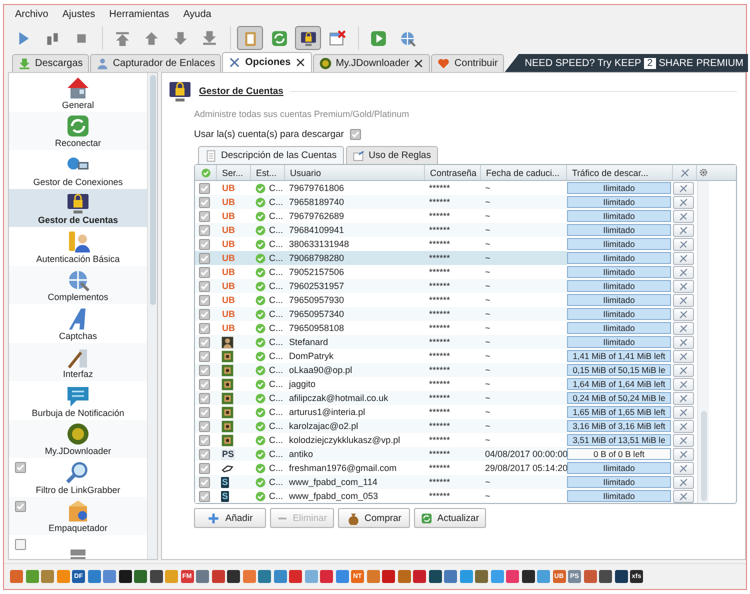  Describe the element at coordinates (78, 246) in the screenshot. I see `sidebar-item: Autenticación Básica` at that location.